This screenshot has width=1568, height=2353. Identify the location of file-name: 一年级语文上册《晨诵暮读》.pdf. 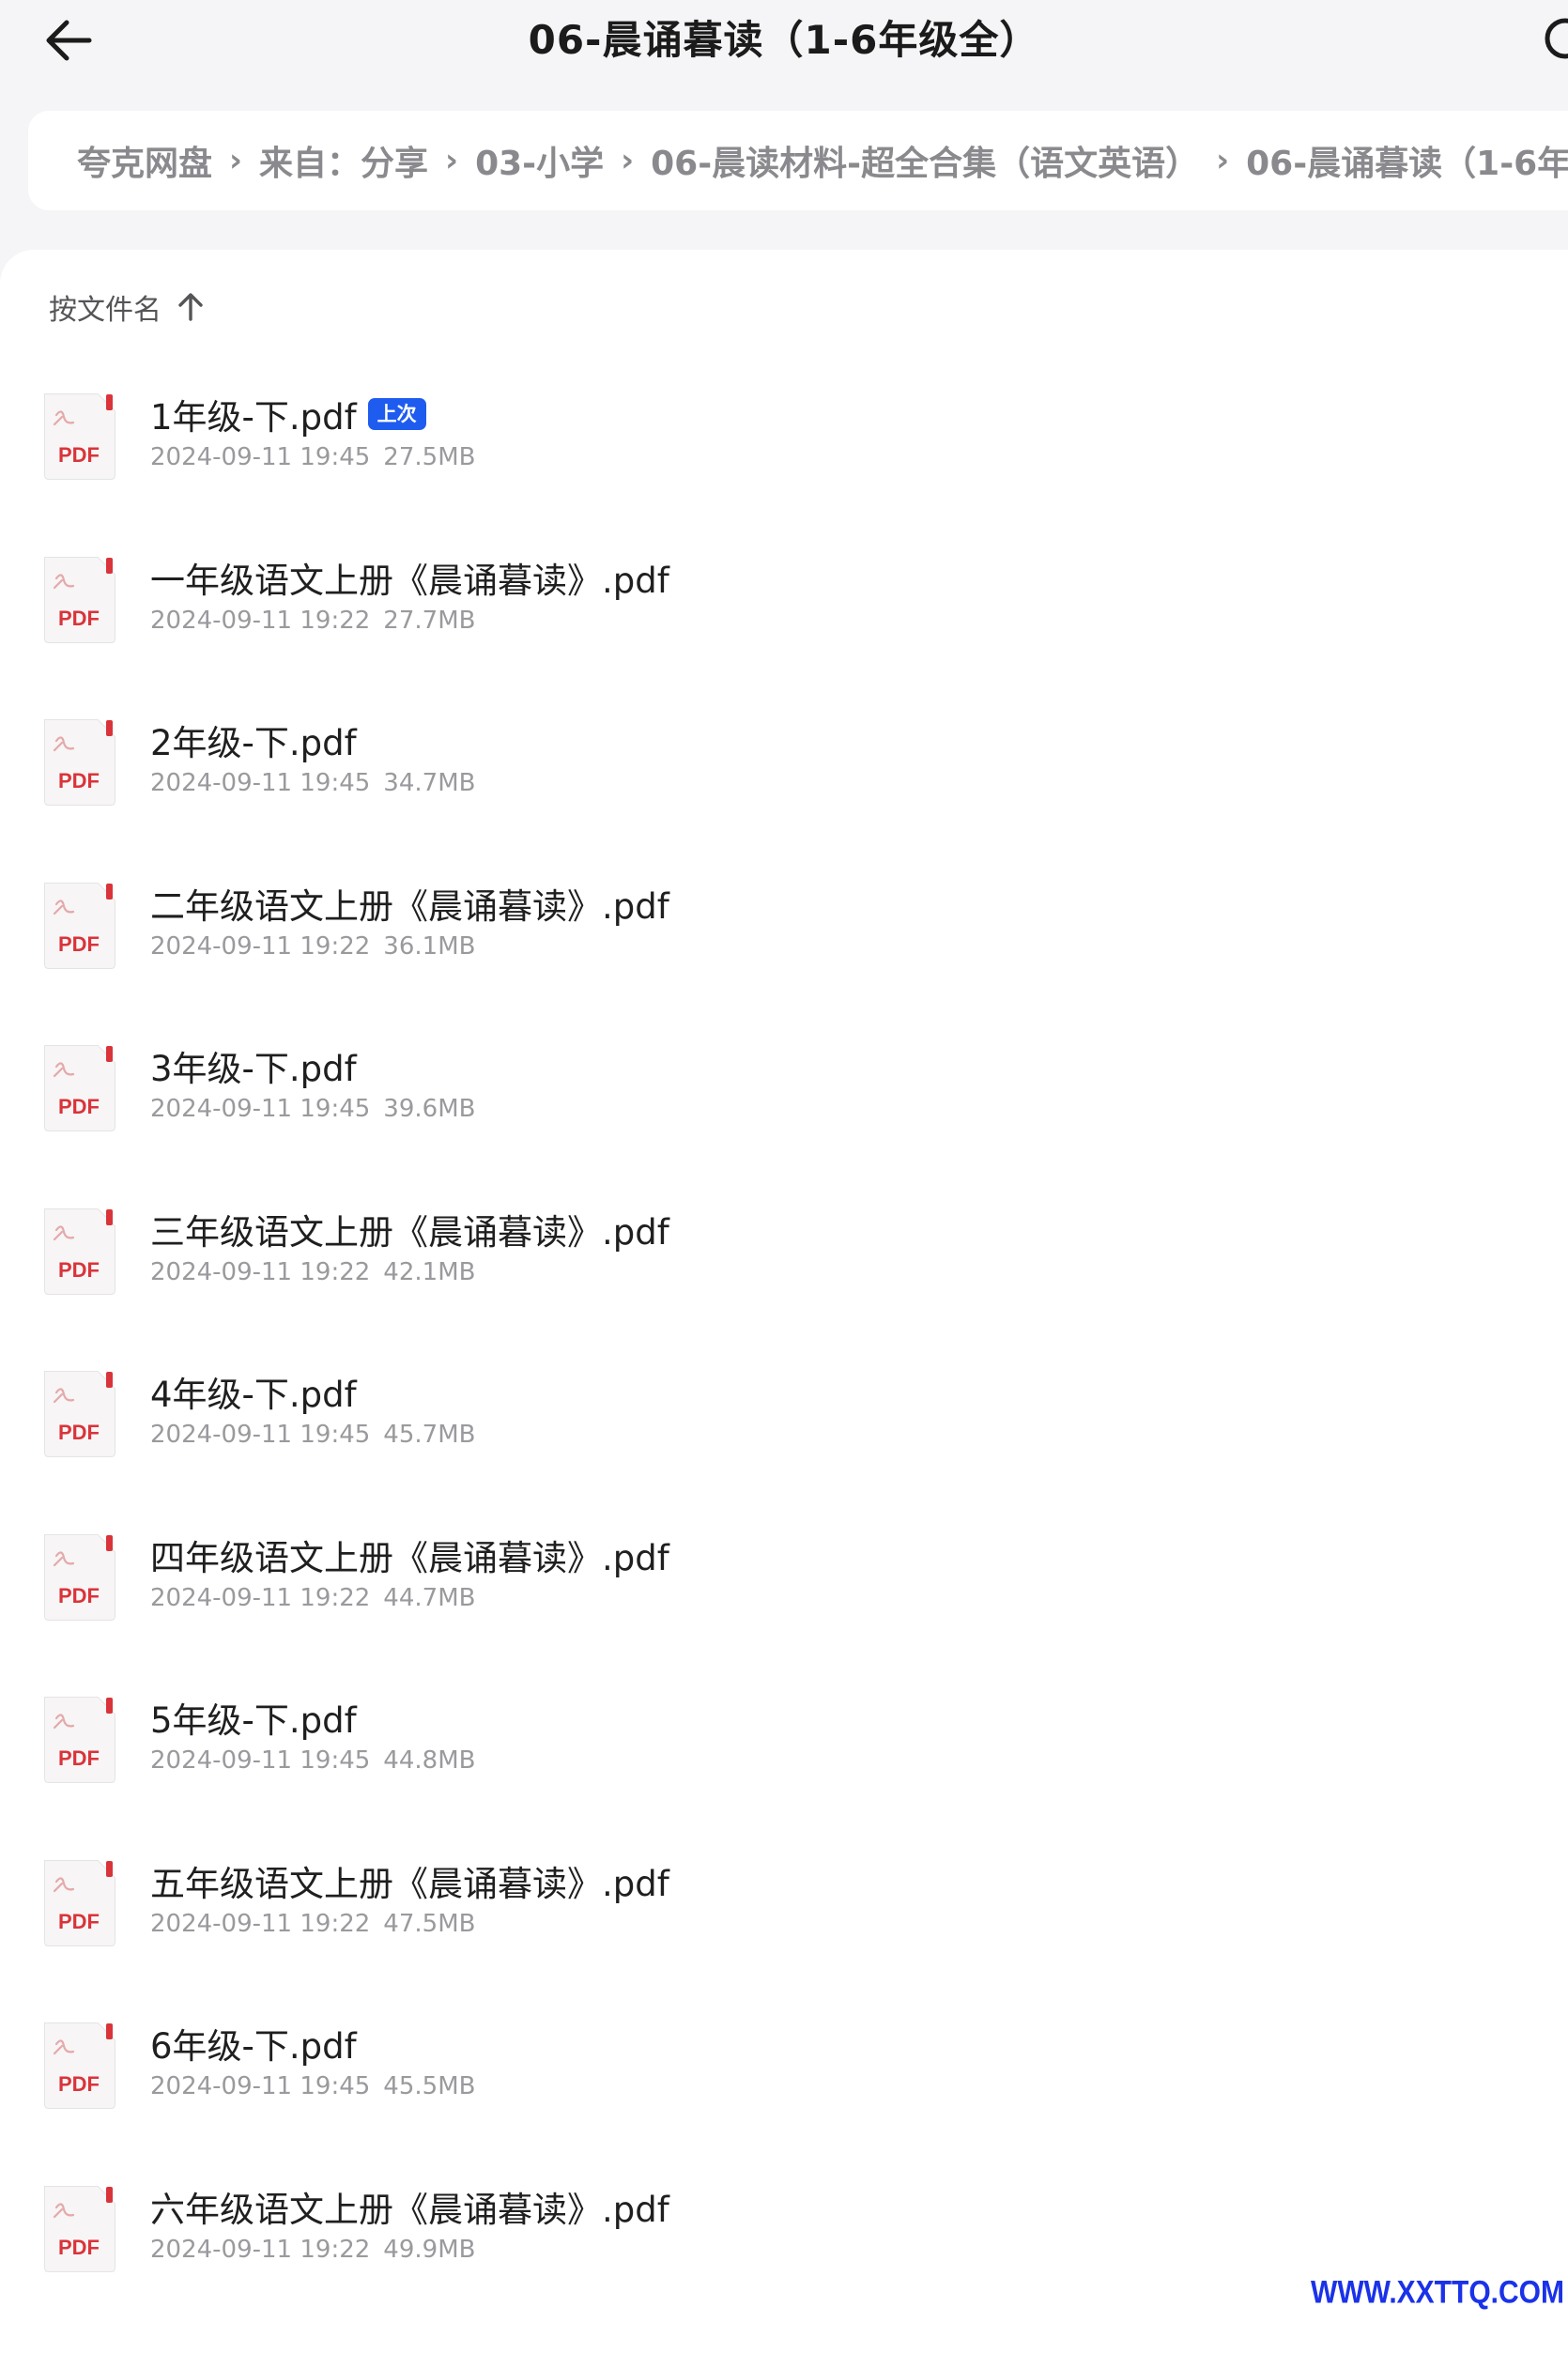
(410, 581).